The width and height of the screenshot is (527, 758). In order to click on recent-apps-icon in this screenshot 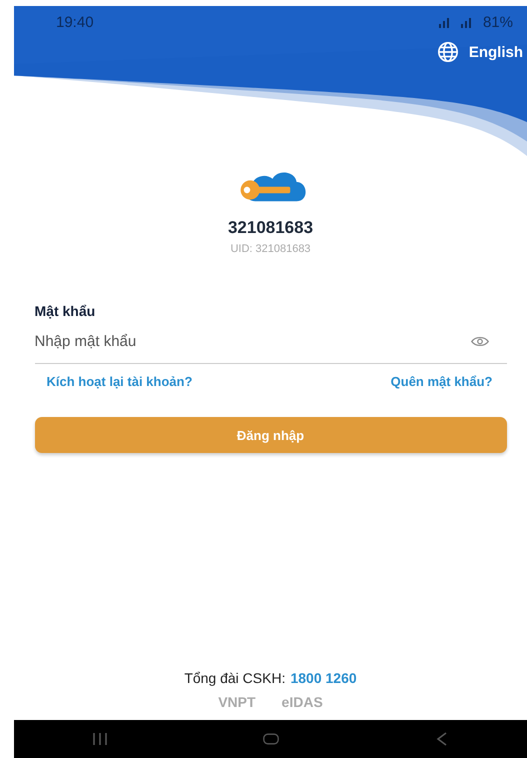, I will do `click(100, 739)`.